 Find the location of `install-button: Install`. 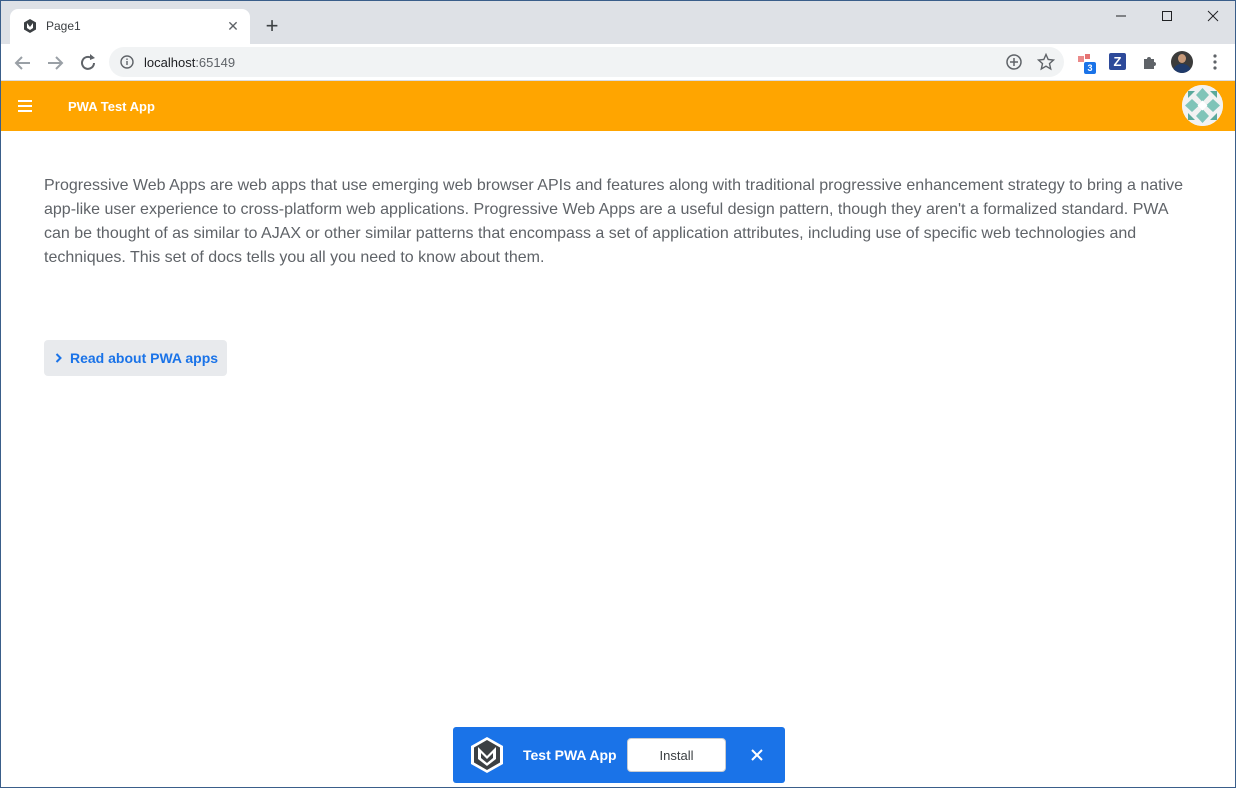

install-button: Install is located at coordinates (676, 755).